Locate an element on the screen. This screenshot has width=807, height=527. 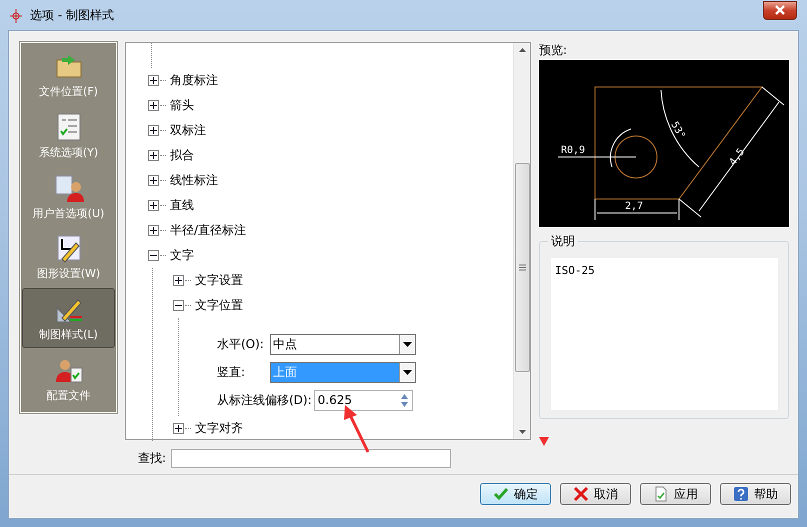
dialog-button: 确定 is located at coordinates (515, 494).